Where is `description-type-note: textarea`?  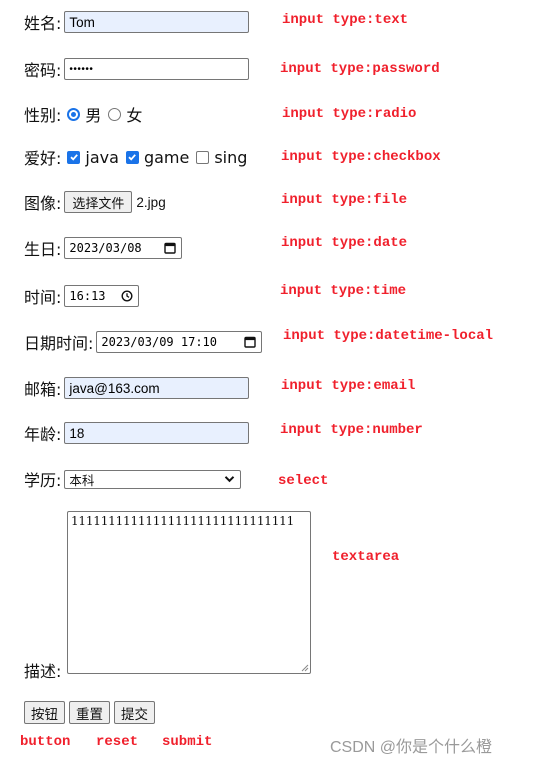
description-type-note: textarea is located at coordinates (366, 557).